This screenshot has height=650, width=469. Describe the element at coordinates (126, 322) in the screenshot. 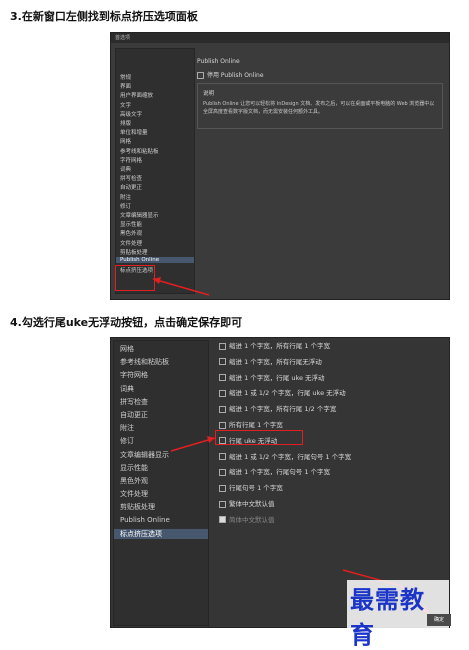

I see `step-4-instruction: 4.勾选行尾uke无浮动按钮，点击确定保存即可` at that location.